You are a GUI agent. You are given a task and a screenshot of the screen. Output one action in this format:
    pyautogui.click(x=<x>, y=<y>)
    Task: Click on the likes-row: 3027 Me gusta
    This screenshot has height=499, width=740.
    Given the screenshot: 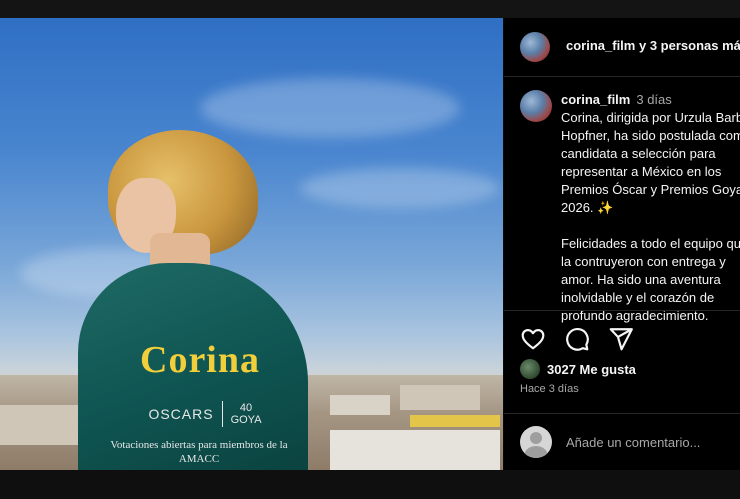 What is the action you would take?
    pyautogui.click(x=578, y=369)
    